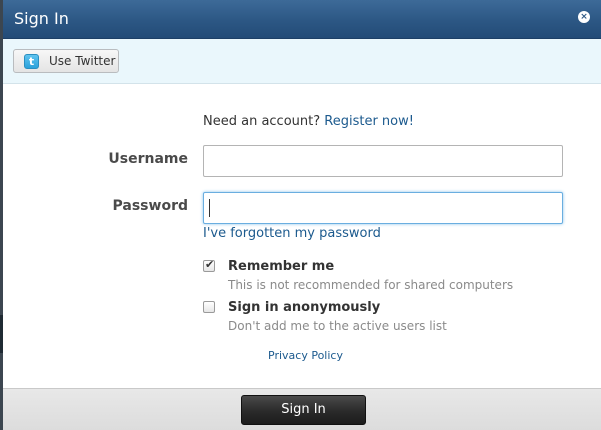 This screenshot has height=430, width=601. What do you see at coordinates (383, 161) in the screenshot?
I see `username-input` at bounding box center [383, 161].